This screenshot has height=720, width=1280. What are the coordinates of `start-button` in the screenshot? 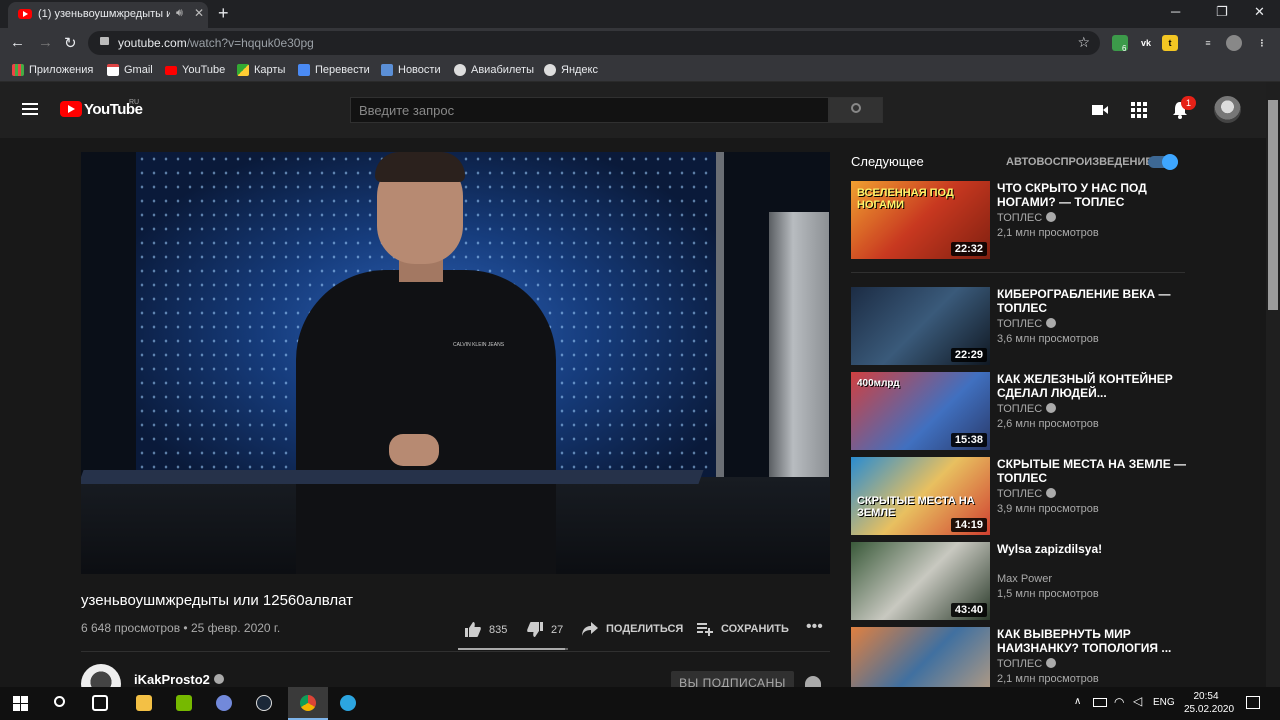 It's located at (20, 703).